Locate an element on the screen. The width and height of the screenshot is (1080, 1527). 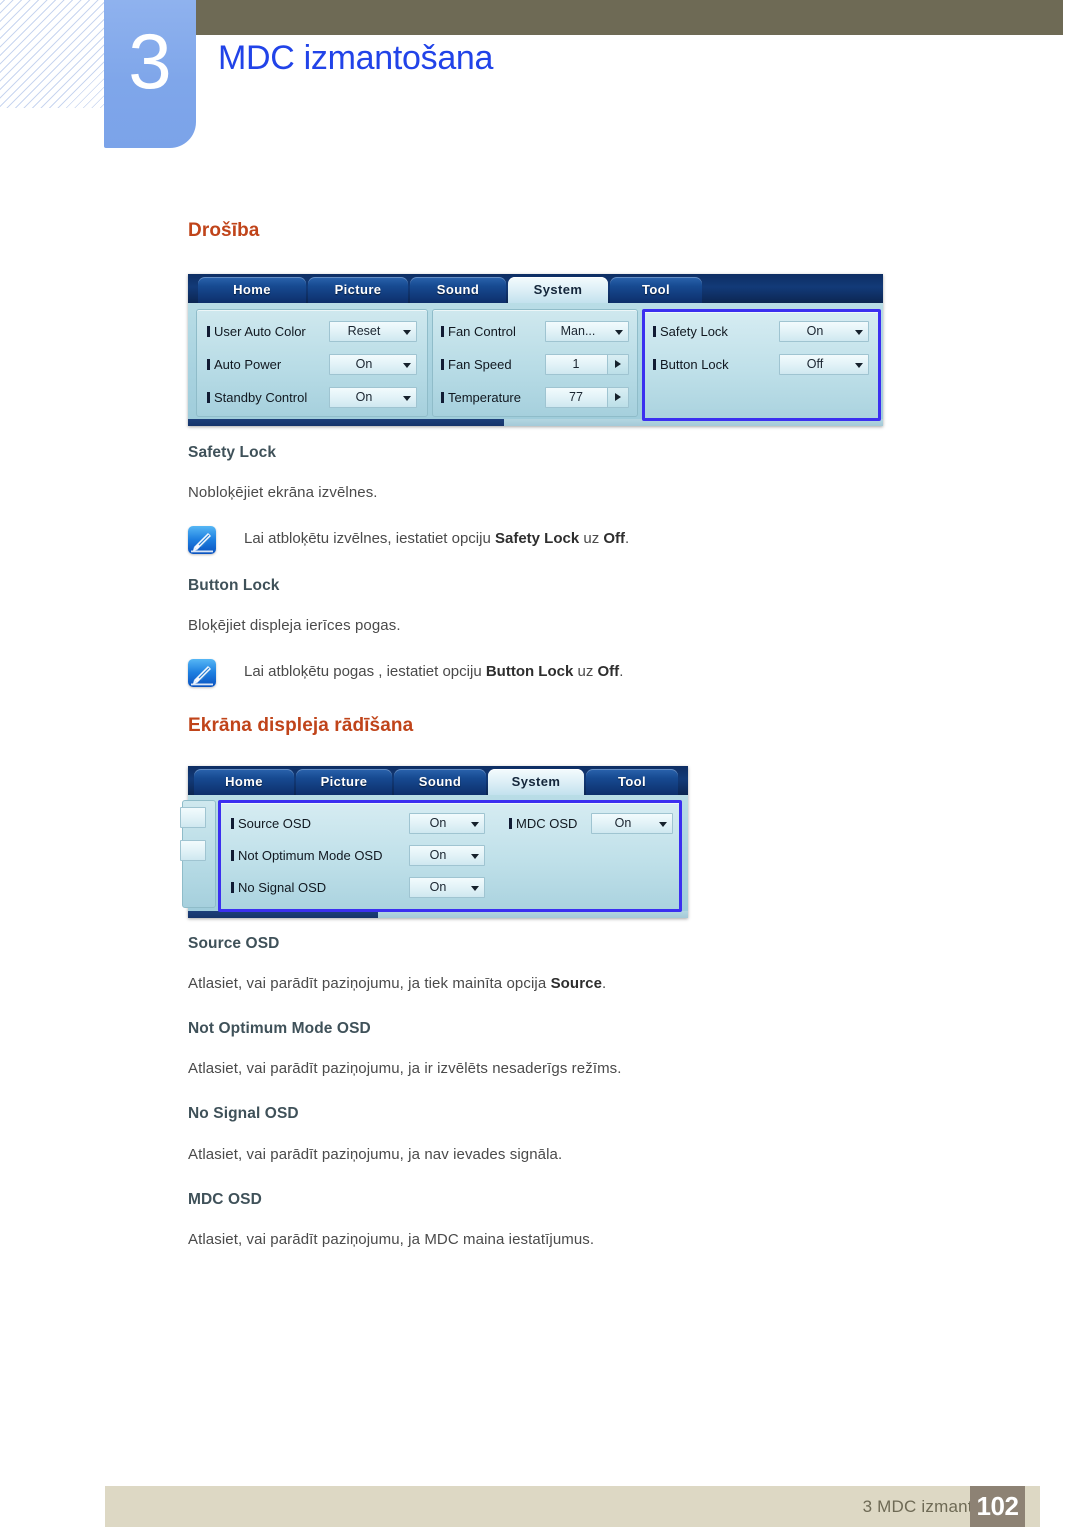
osd-dropdown-no-signal-osd: On is located at coordinates (447, 887).